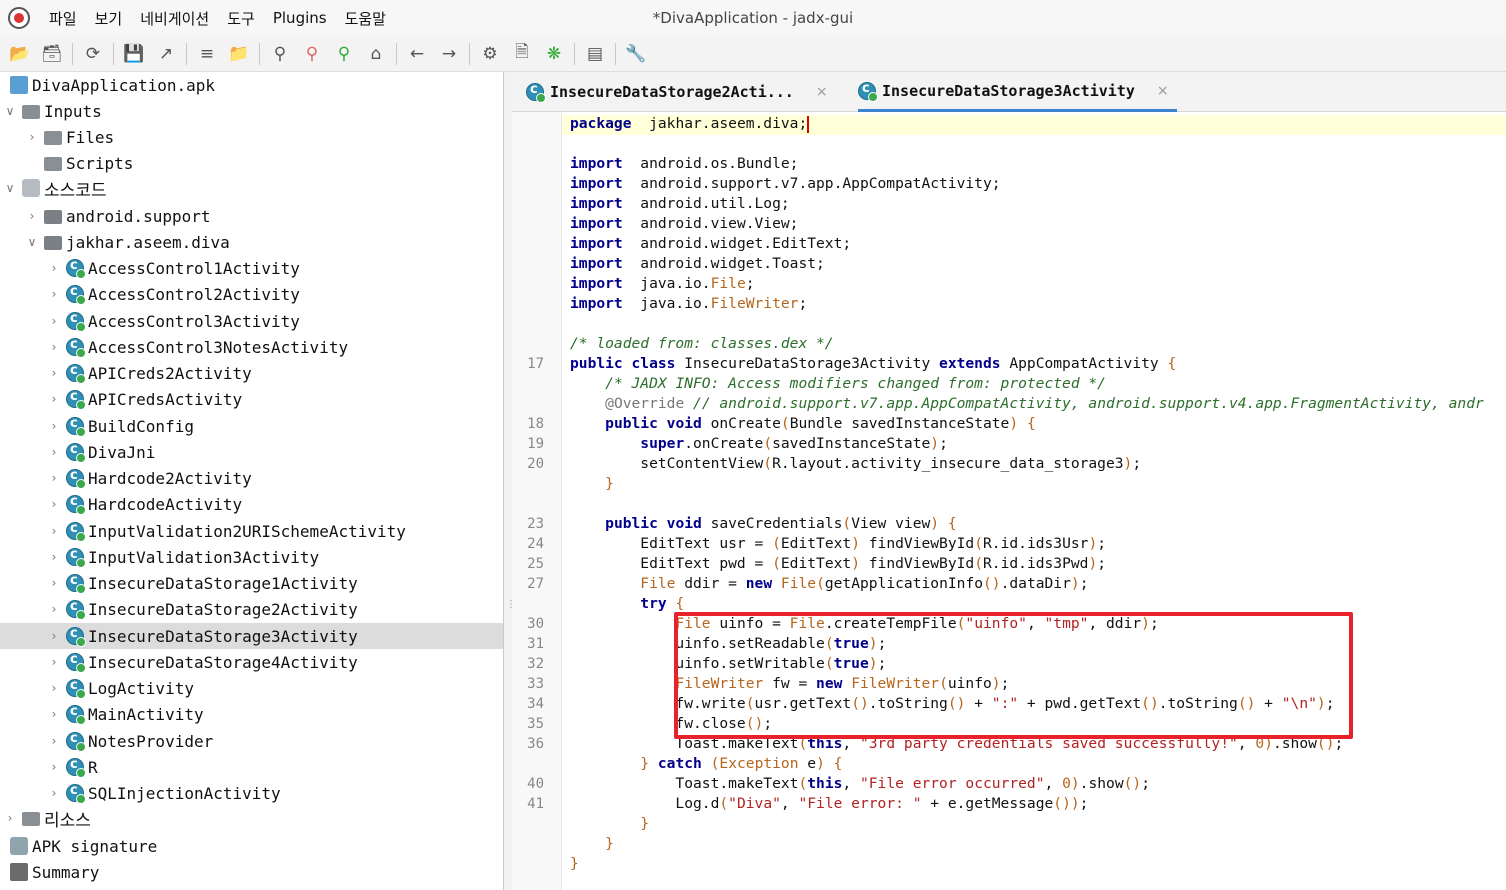 The image size is (1506, 890). I want to click on tree-item: › HardcodeActivity, so click(251, 504).